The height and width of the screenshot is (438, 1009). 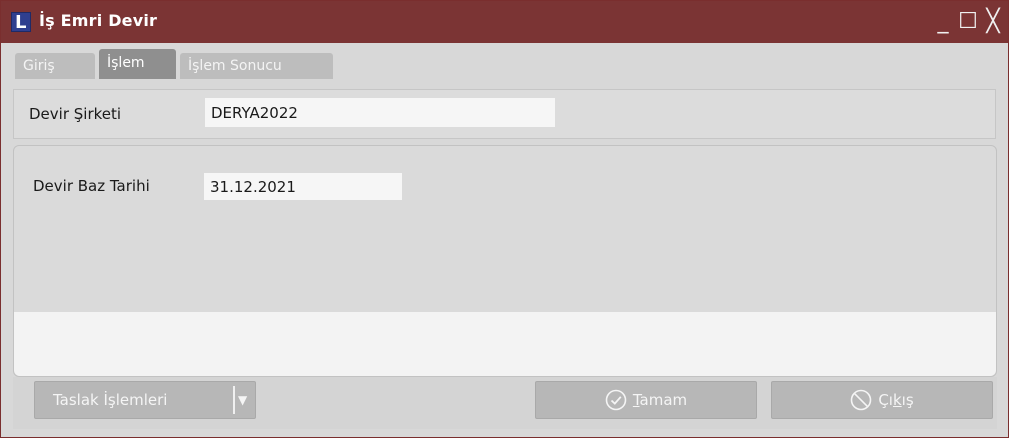 What do you see at coordinates (75, 114) in the screenshot?
I see `devir-sirketi-label: Devir Şirketi` at bounding box center [75, 114].